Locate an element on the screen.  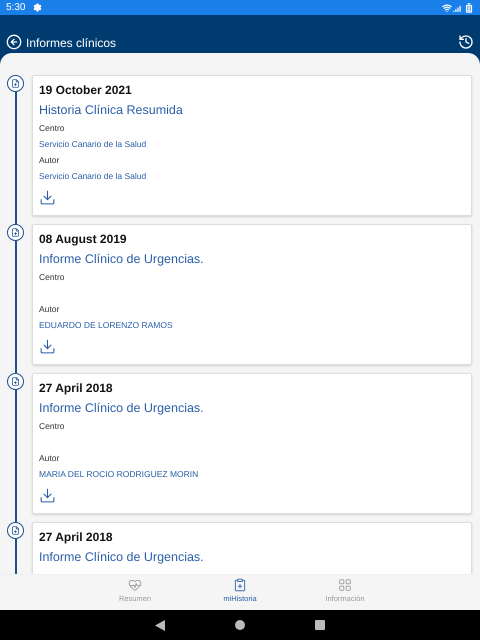
author-value: MARIA DEL ROCIO RODRIGUEZ MORIN is located at coordinates (118, 474).